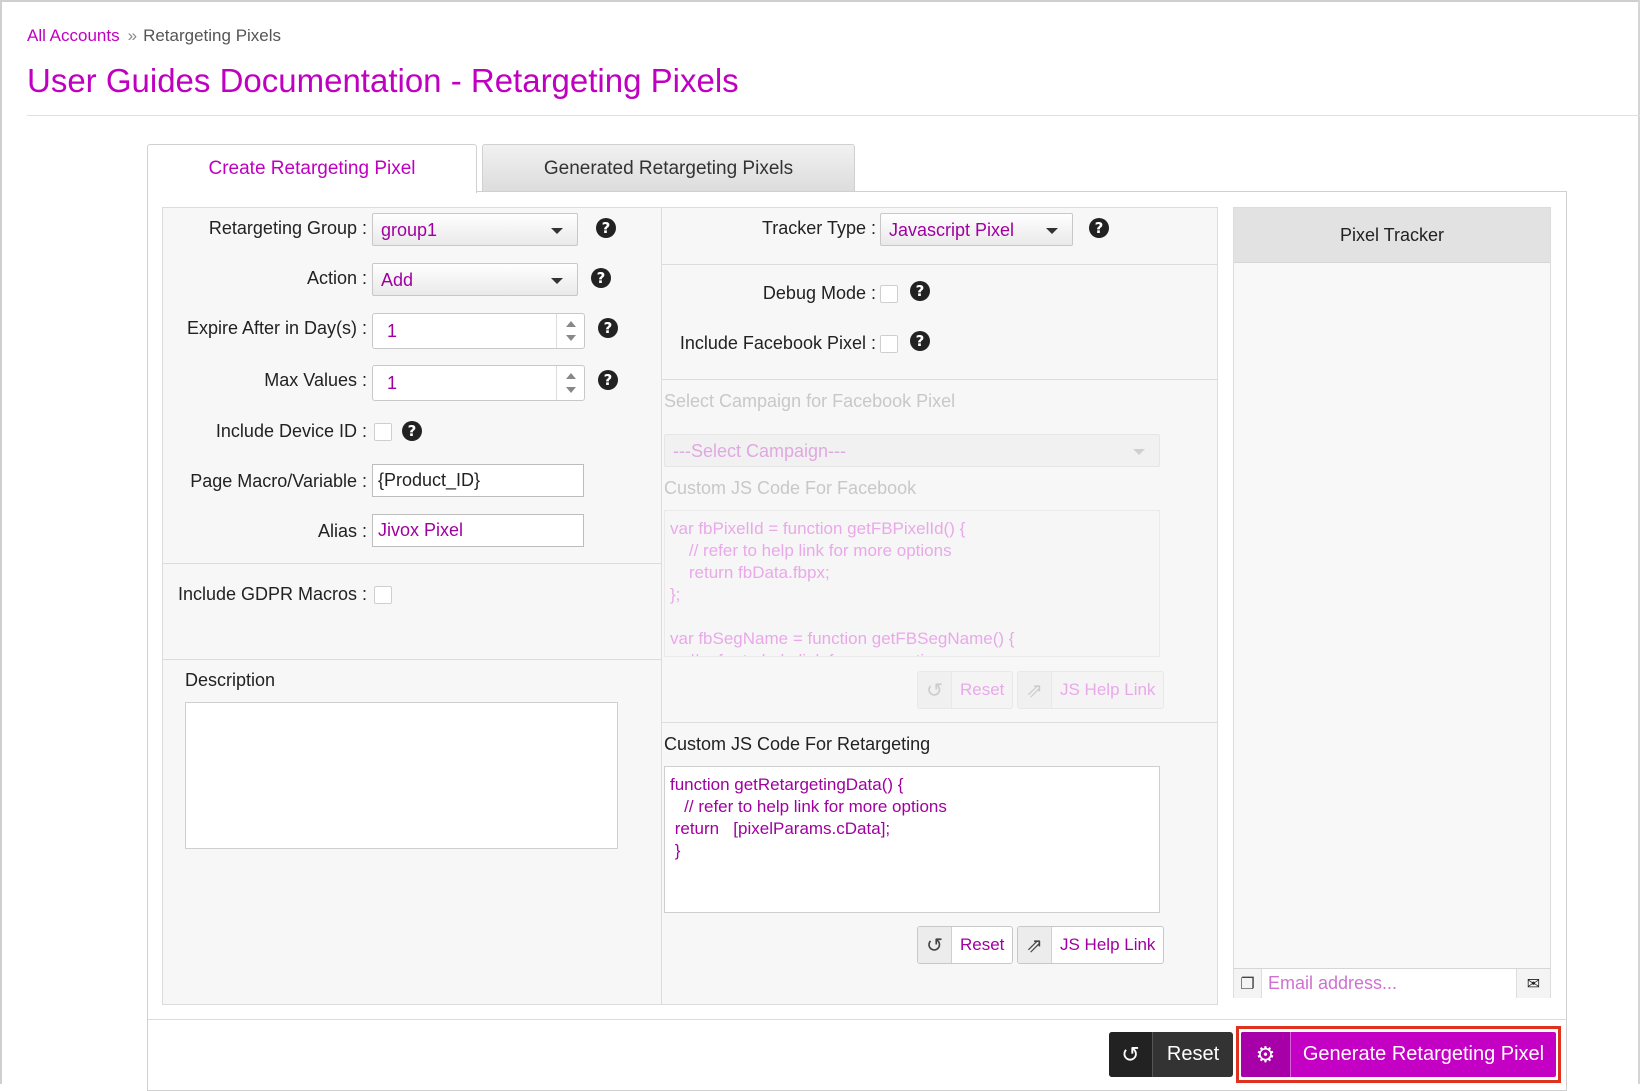 The height and width of the screenshot is (1091, 1640). I want to click on tracker-type-value: Javascript Pixel, so click(952, 230).